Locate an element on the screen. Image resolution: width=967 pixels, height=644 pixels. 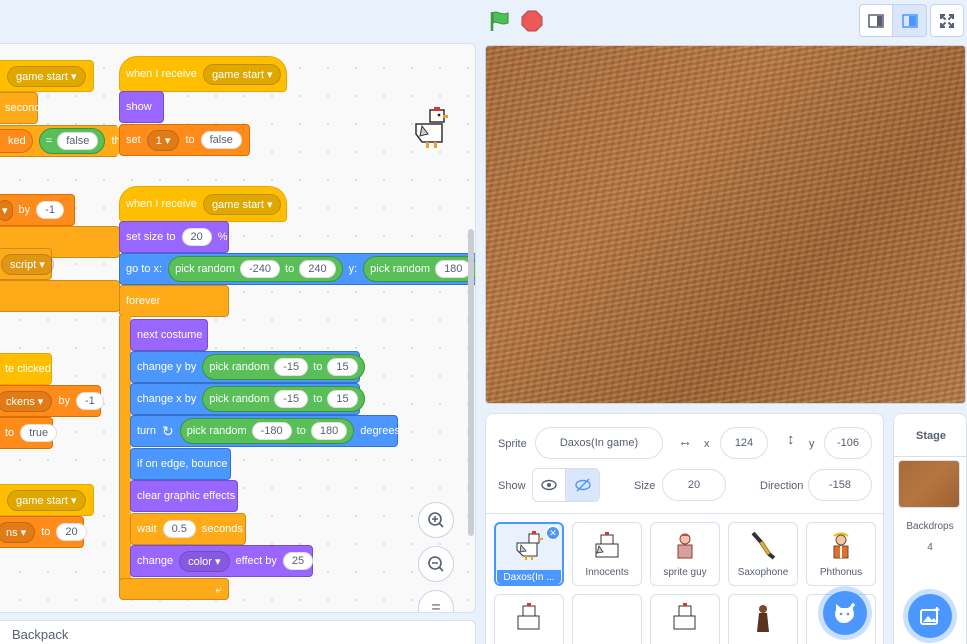
change-var-block-2: ckens by -1 is located at coordinates (52, 401).